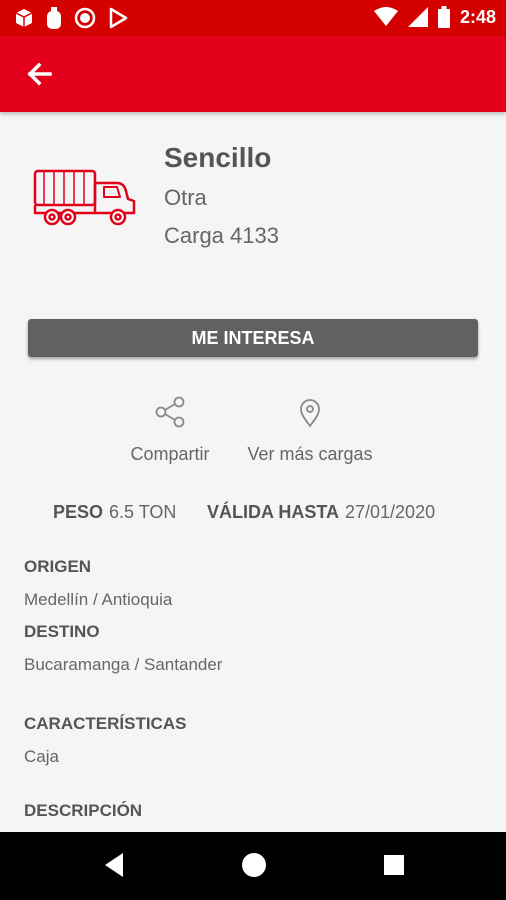  Describe the element at coordinates (477, 16) in the screenshot. I see `status-time: 2:48` at that location.